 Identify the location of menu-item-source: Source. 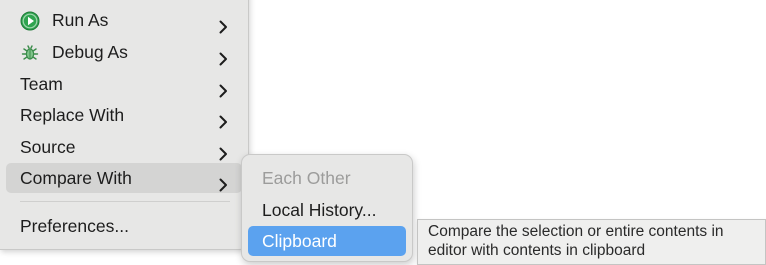
(124, 147).